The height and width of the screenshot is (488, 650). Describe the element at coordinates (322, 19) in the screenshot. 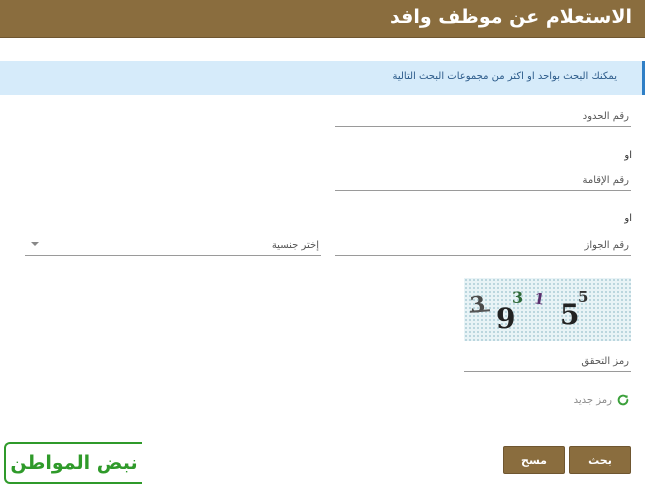

I see `page-header: الاستعلام عن موظف وافد` at that location.